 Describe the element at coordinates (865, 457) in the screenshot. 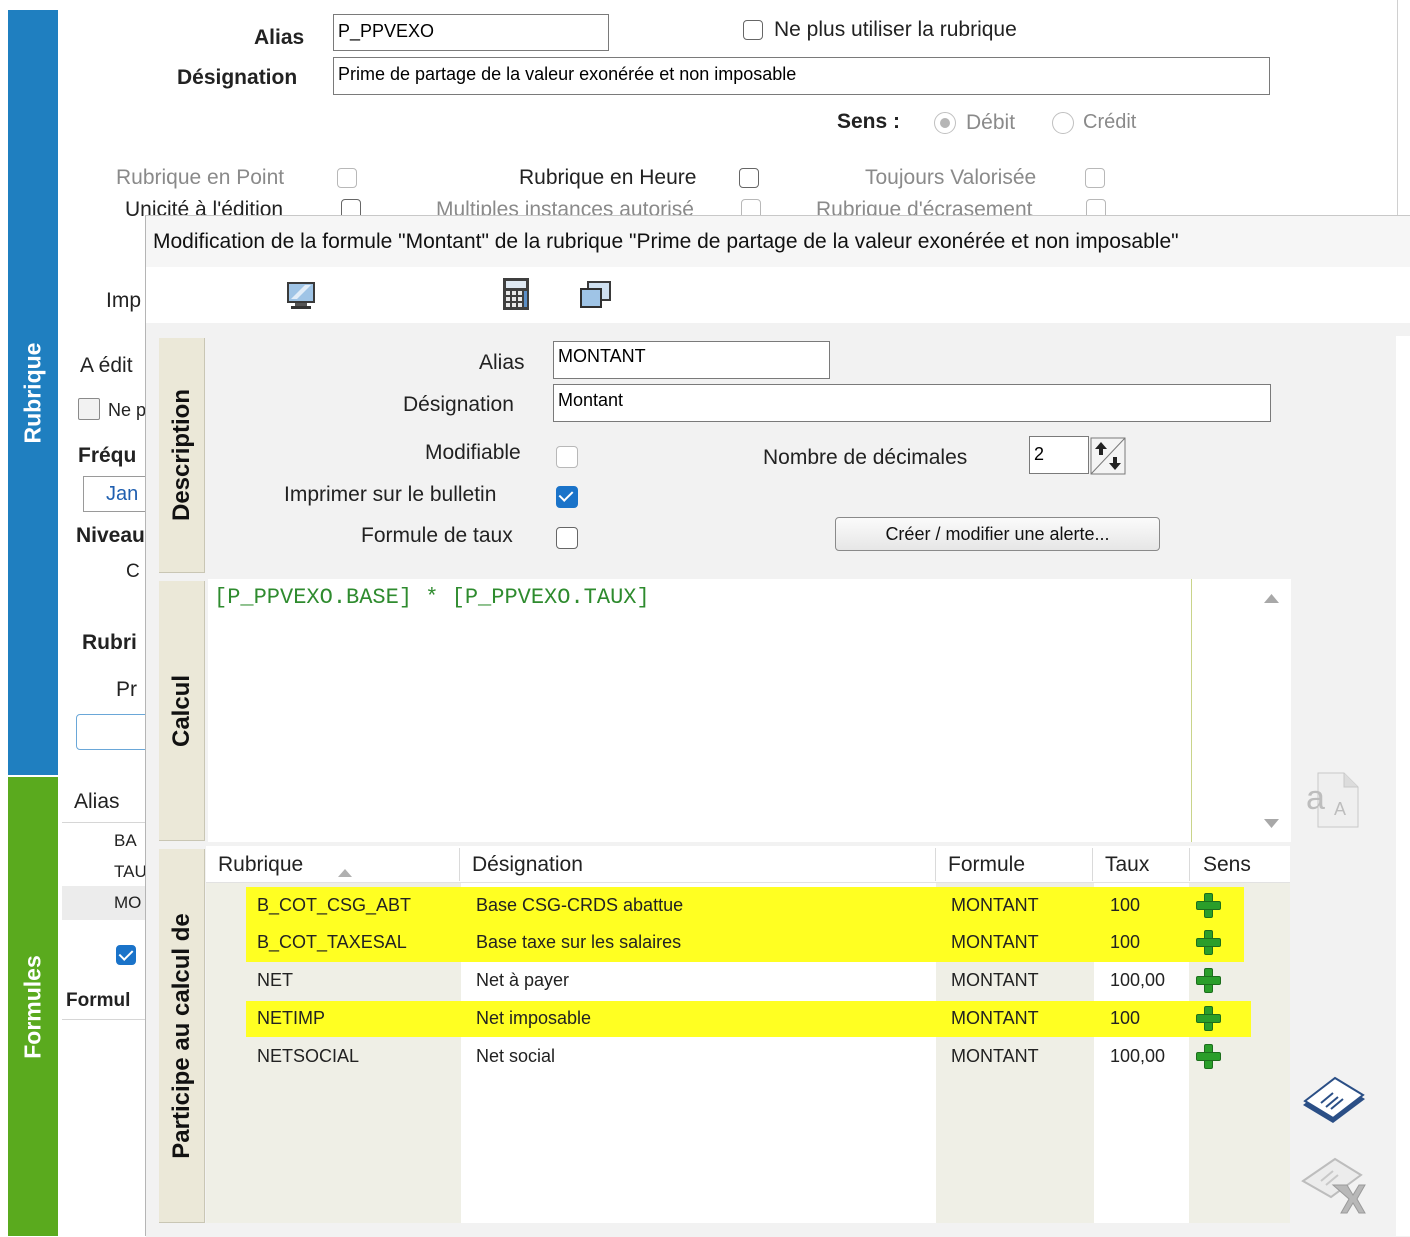

I see `nb-decimales-label: Nombre de décimales` at that location.